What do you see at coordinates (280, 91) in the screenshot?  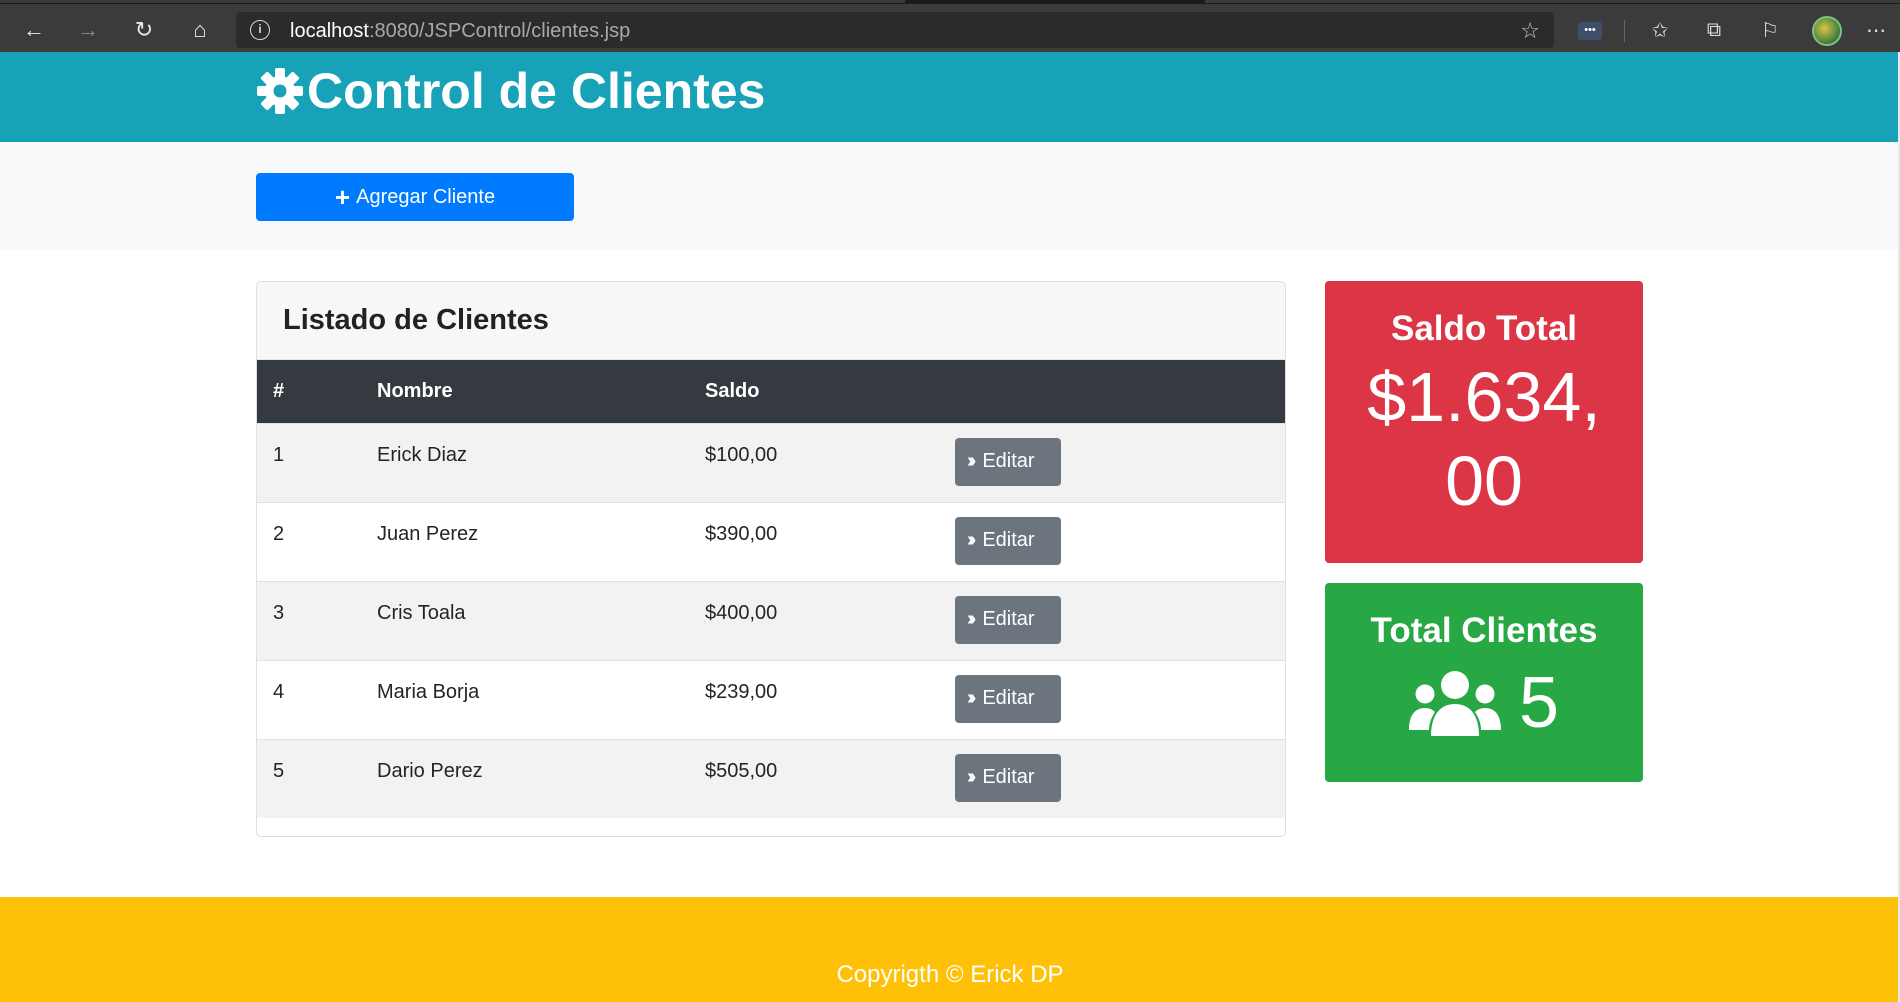 I see `gear-icon` at bounding box center [280, 91].